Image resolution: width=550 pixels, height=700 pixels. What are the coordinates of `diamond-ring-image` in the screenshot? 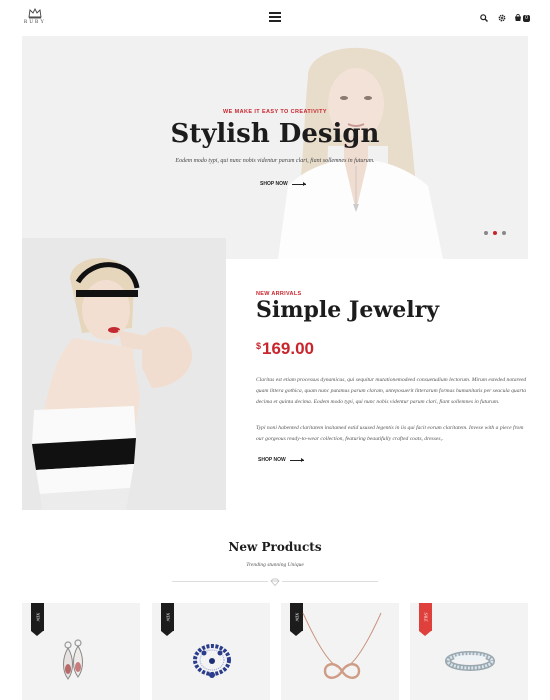 It's located at (470, 661).